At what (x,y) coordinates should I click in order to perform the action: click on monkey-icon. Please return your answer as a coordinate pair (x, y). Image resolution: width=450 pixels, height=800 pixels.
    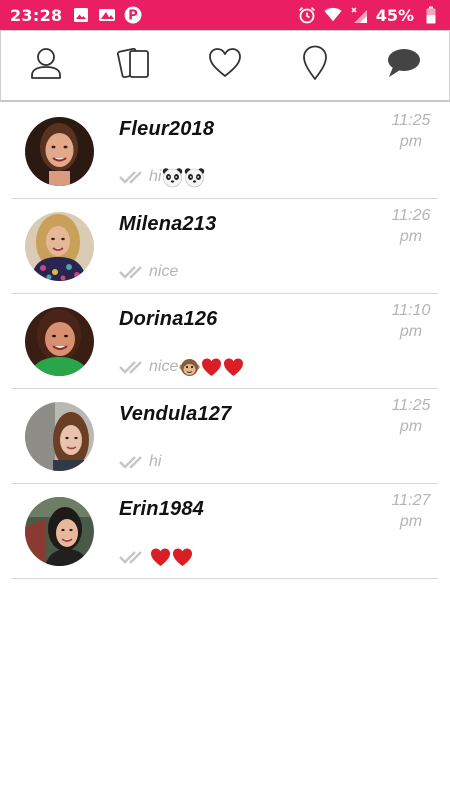
    Looking at the image, I should click on (189, 367).